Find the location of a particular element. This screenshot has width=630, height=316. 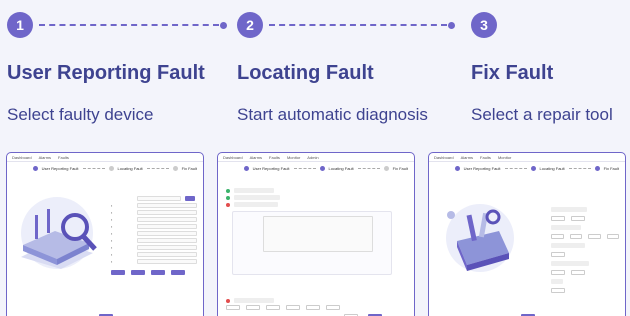

device-form: ▪ ▪ ▪ ▪ ▪ ▪ ▪ ▪ ▪ is located at coordinates (155, 235).